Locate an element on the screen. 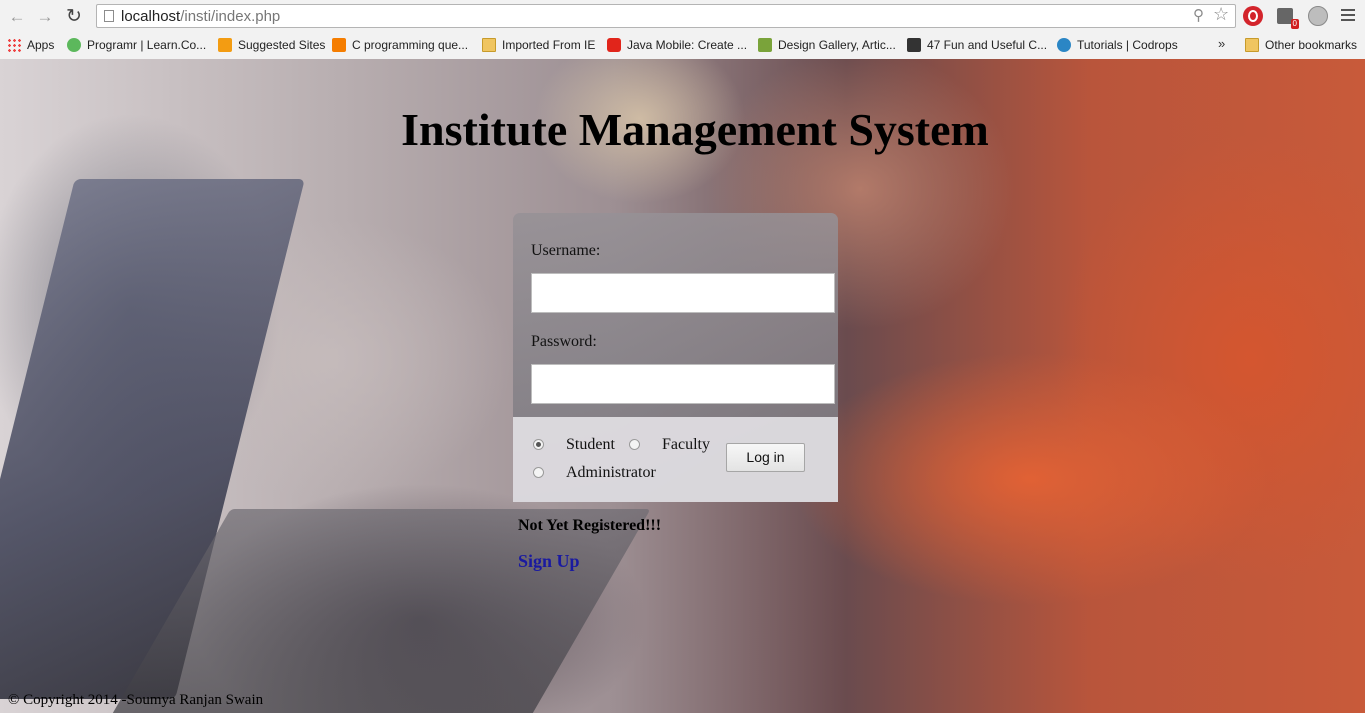 This screenshot has height=713, width=1365. username-label: Username: is located at coordinates (566, 250).